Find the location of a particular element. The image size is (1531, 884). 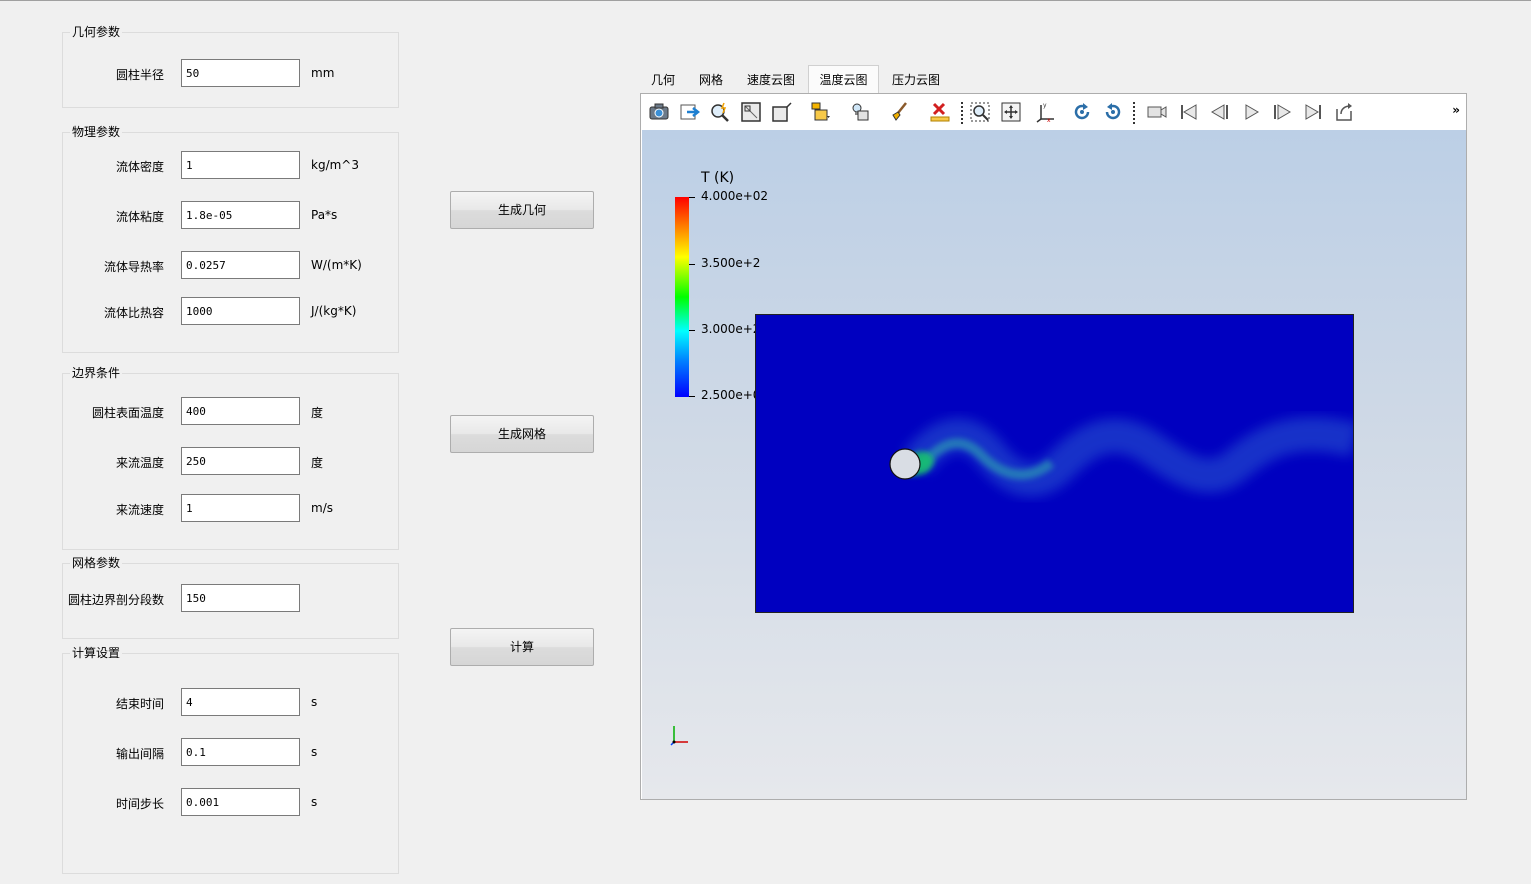

tab-temperature-contour: 温度云图 is located at coordinates (843, 79).